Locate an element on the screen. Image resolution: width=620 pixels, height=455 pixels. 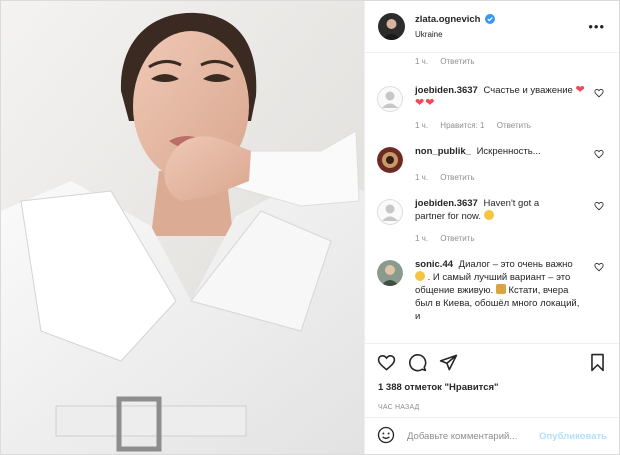
heart-icon is located at coordinates (386, 362).